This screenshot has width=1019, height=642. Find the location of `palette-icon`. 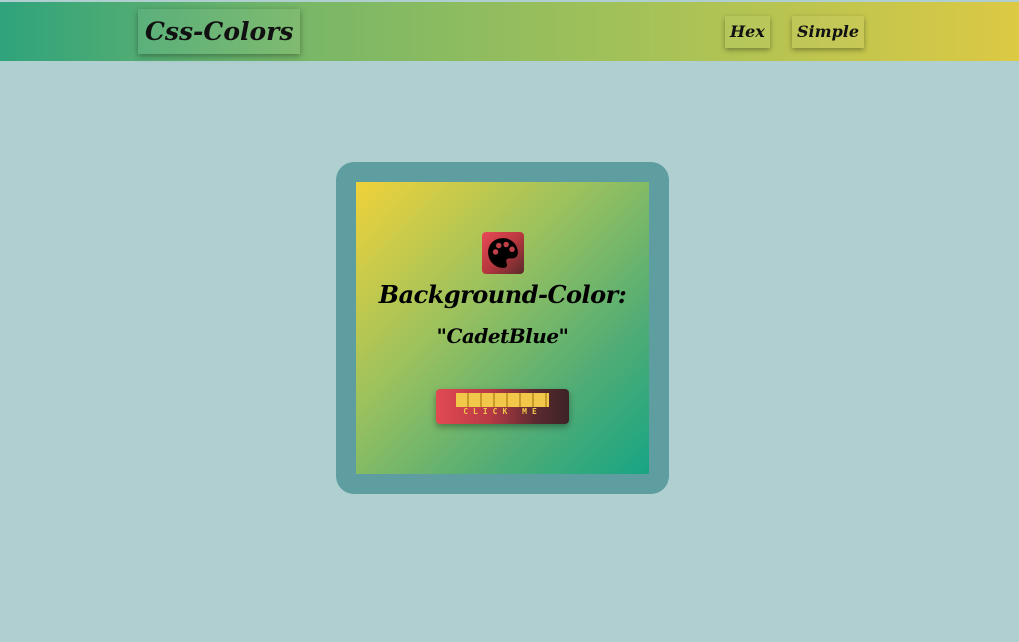

palette-icon is located at coordinates (503, 253).